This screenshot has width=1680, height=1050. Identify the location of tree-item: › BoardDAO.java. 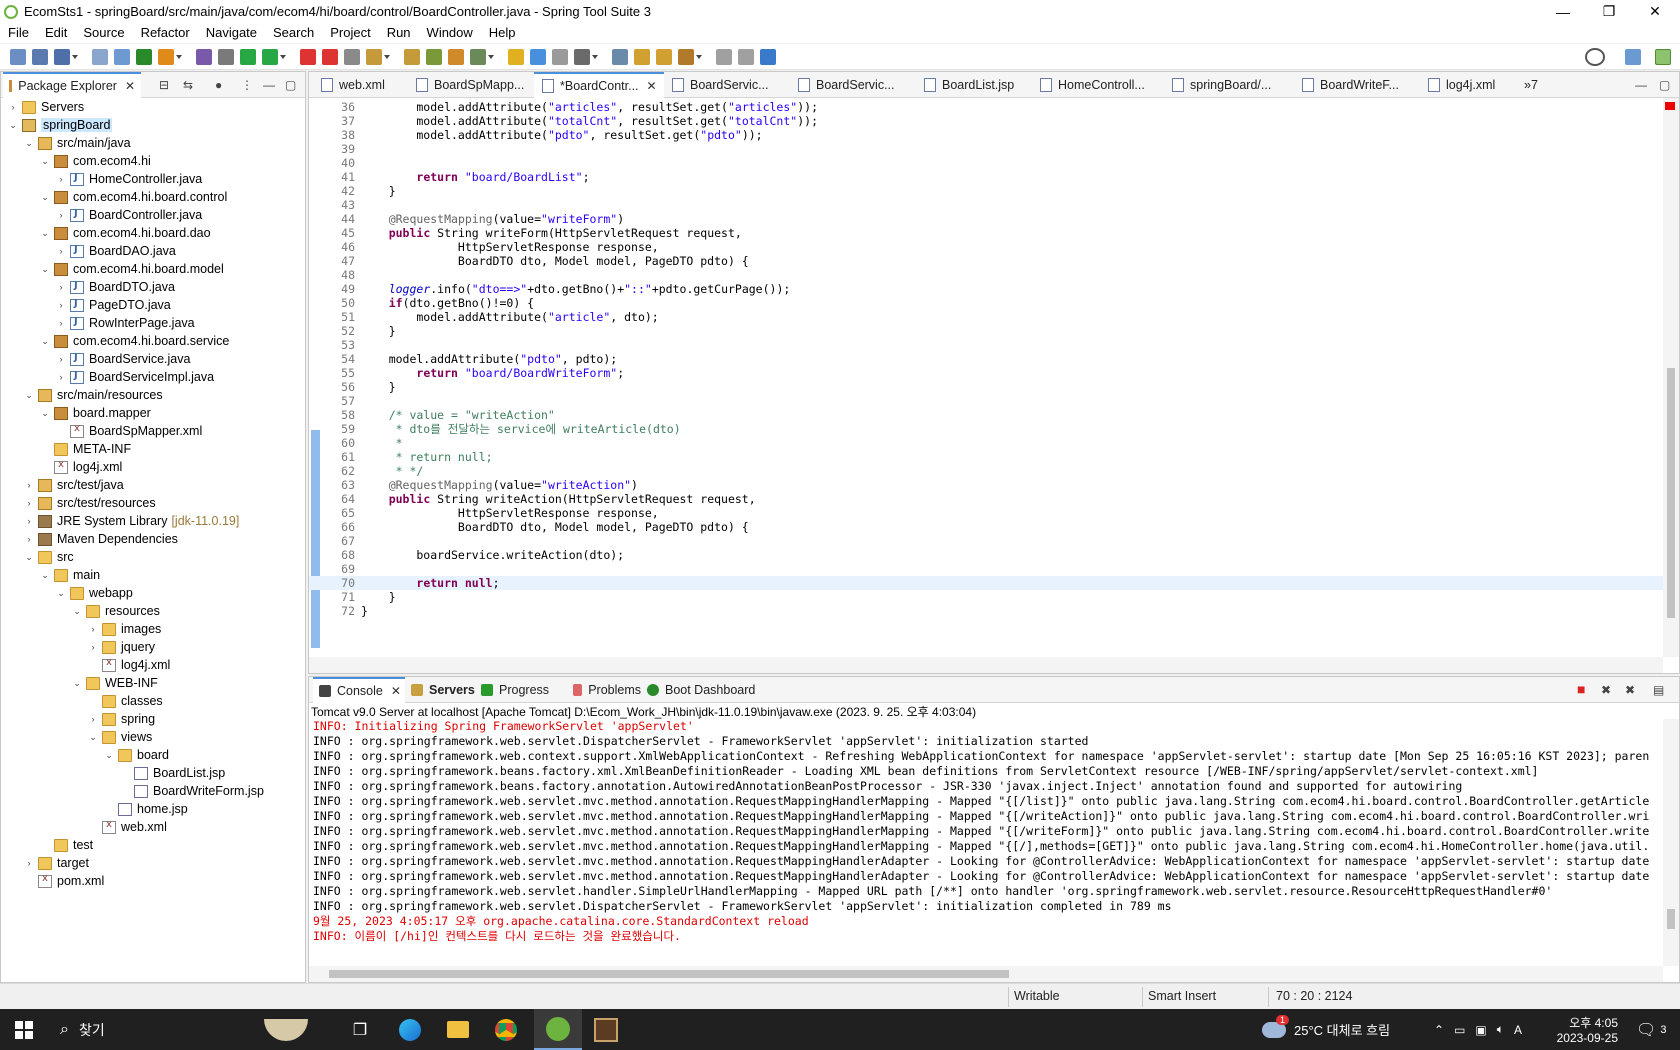
(115, 251).